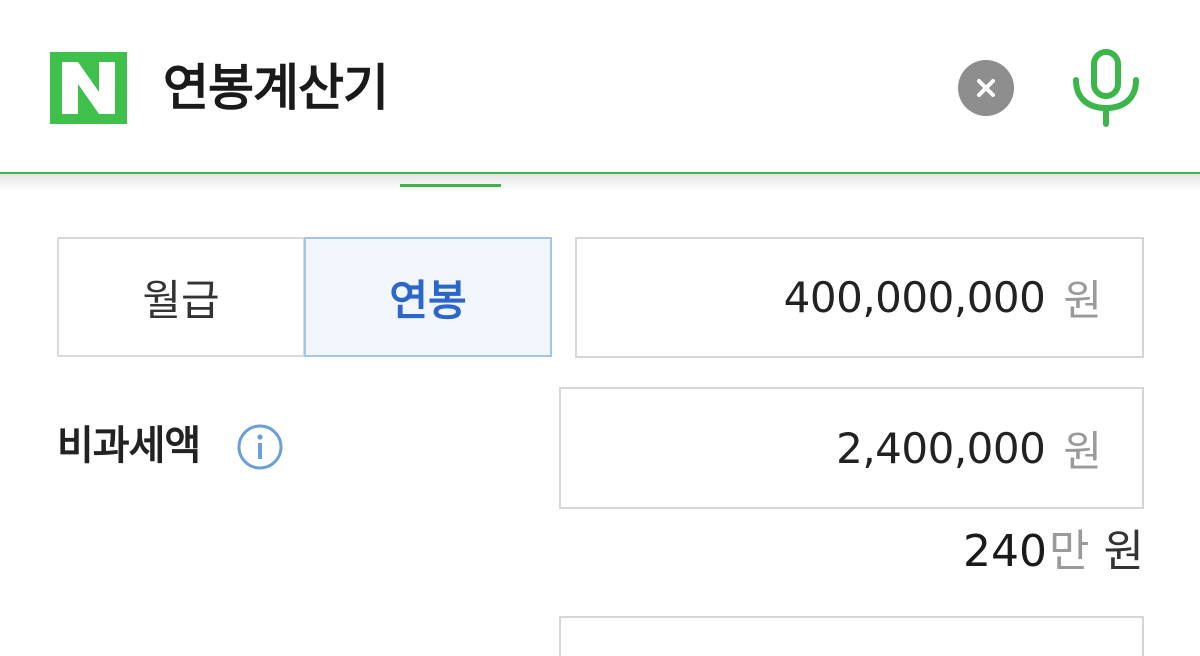 The height and width of the screenshot is (656, 1200). Describe the element at coordinates (1106, 88) in the screenshot. I see `microphone-icon` at that location.